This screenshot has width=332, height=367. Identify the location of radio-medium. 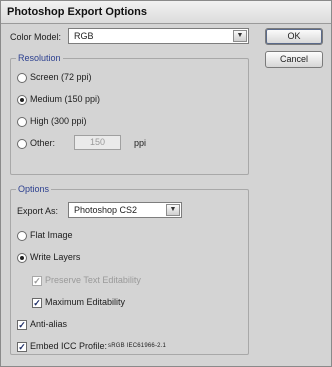
(22, 100).